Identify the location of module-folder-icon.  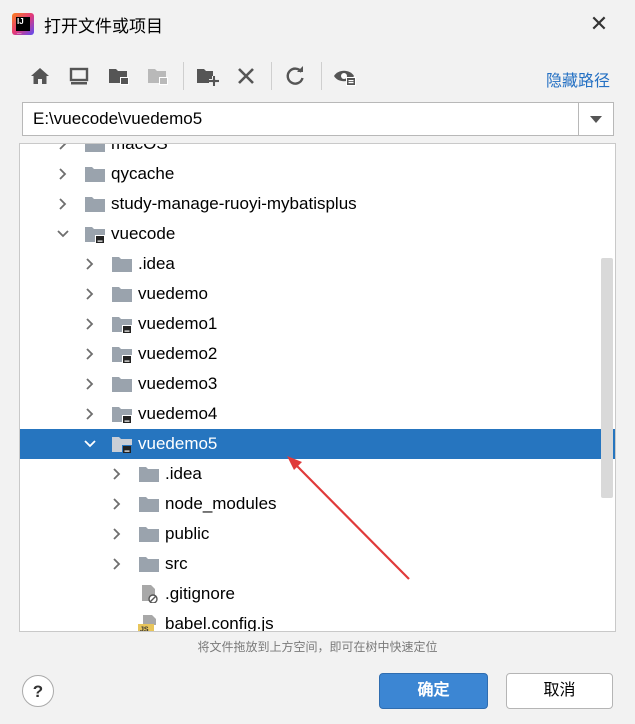
(158, 76).